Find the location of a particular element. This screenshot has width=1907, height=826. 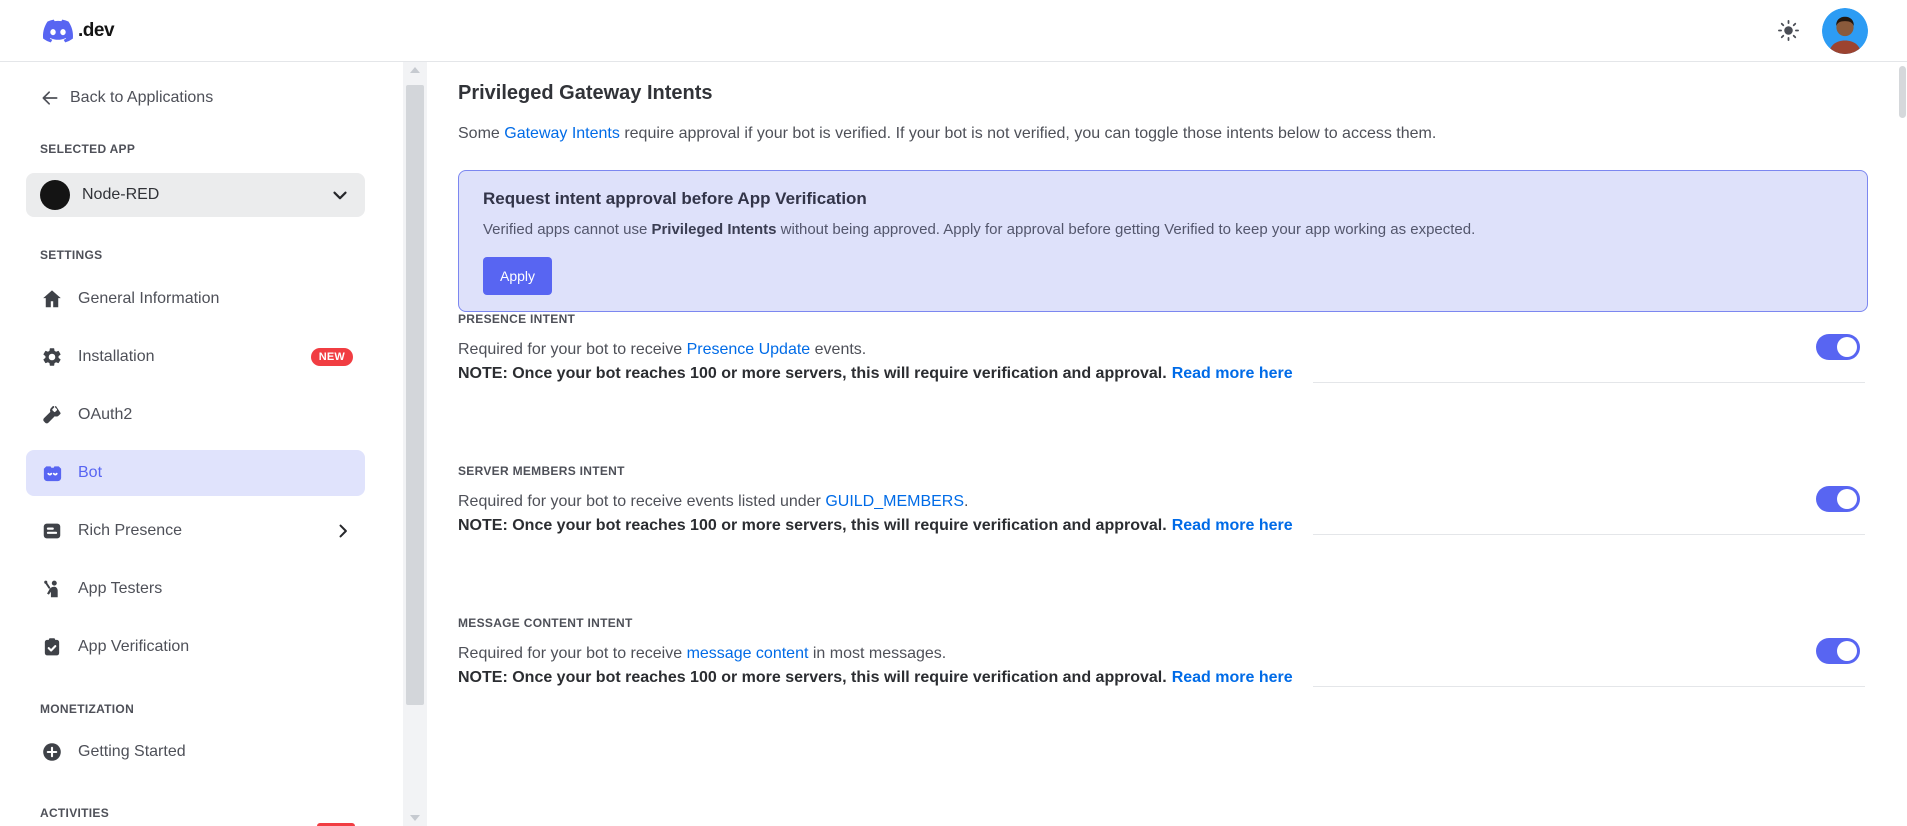

wrench-icon is located at coordinates (52, 415).